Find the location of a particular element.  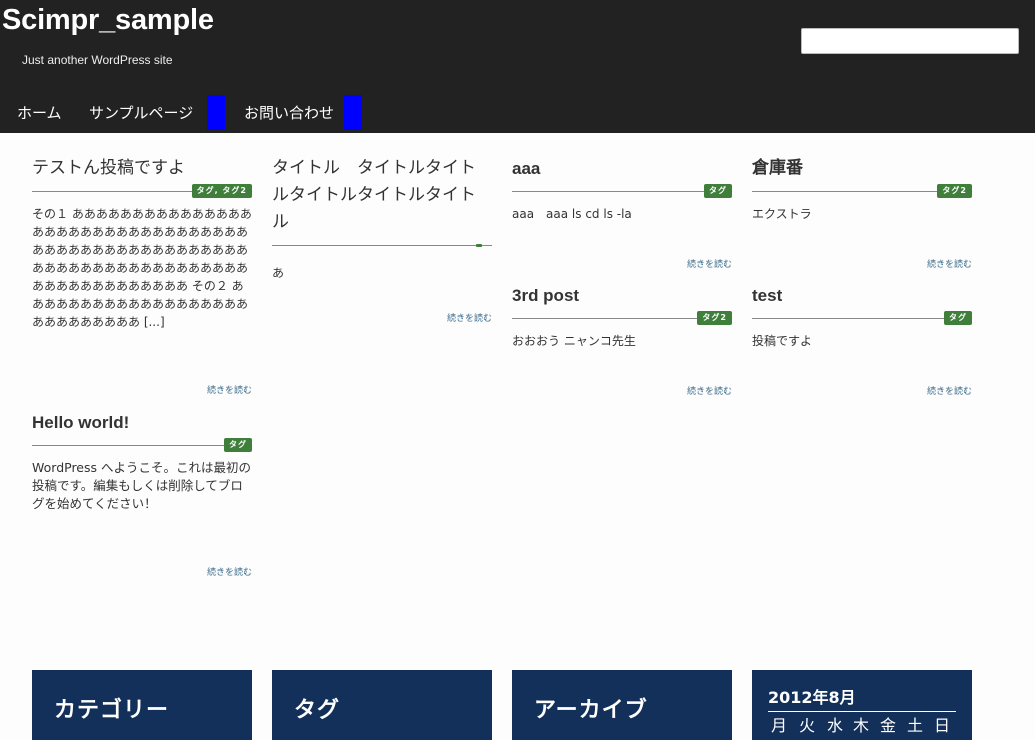

post-title: Hello world! is located at coordinates (142, 422).